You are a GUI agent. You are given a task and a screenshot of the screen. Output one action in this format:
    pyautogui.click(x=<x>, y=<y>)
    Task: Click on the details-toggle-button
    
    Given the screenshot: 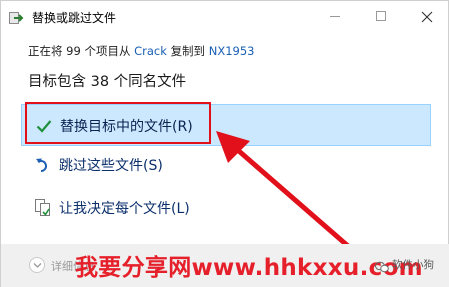 What is the action you would take?
    pyautogui.click(x=37, y=265)
    